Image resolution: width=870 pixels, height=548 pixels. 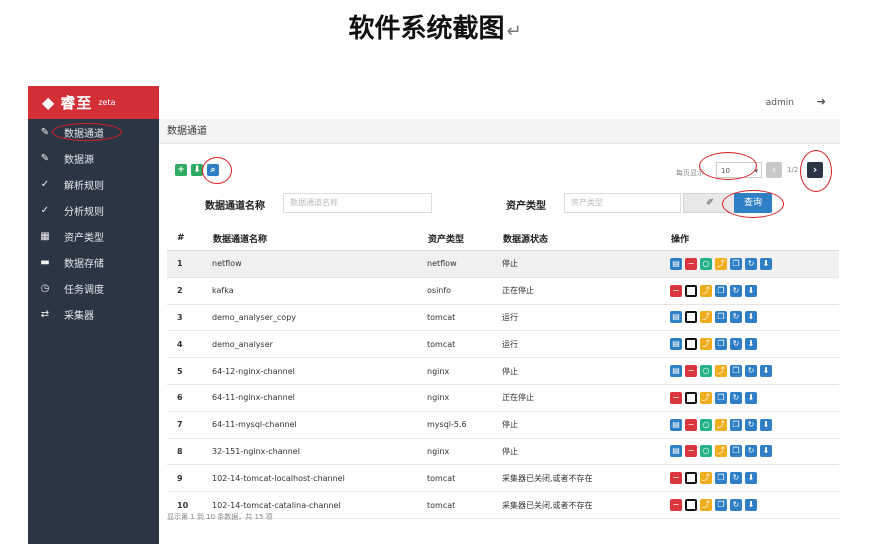 I want to click on sidebar-item-6: ▬ 数据存储, so click(x=93, y=262).